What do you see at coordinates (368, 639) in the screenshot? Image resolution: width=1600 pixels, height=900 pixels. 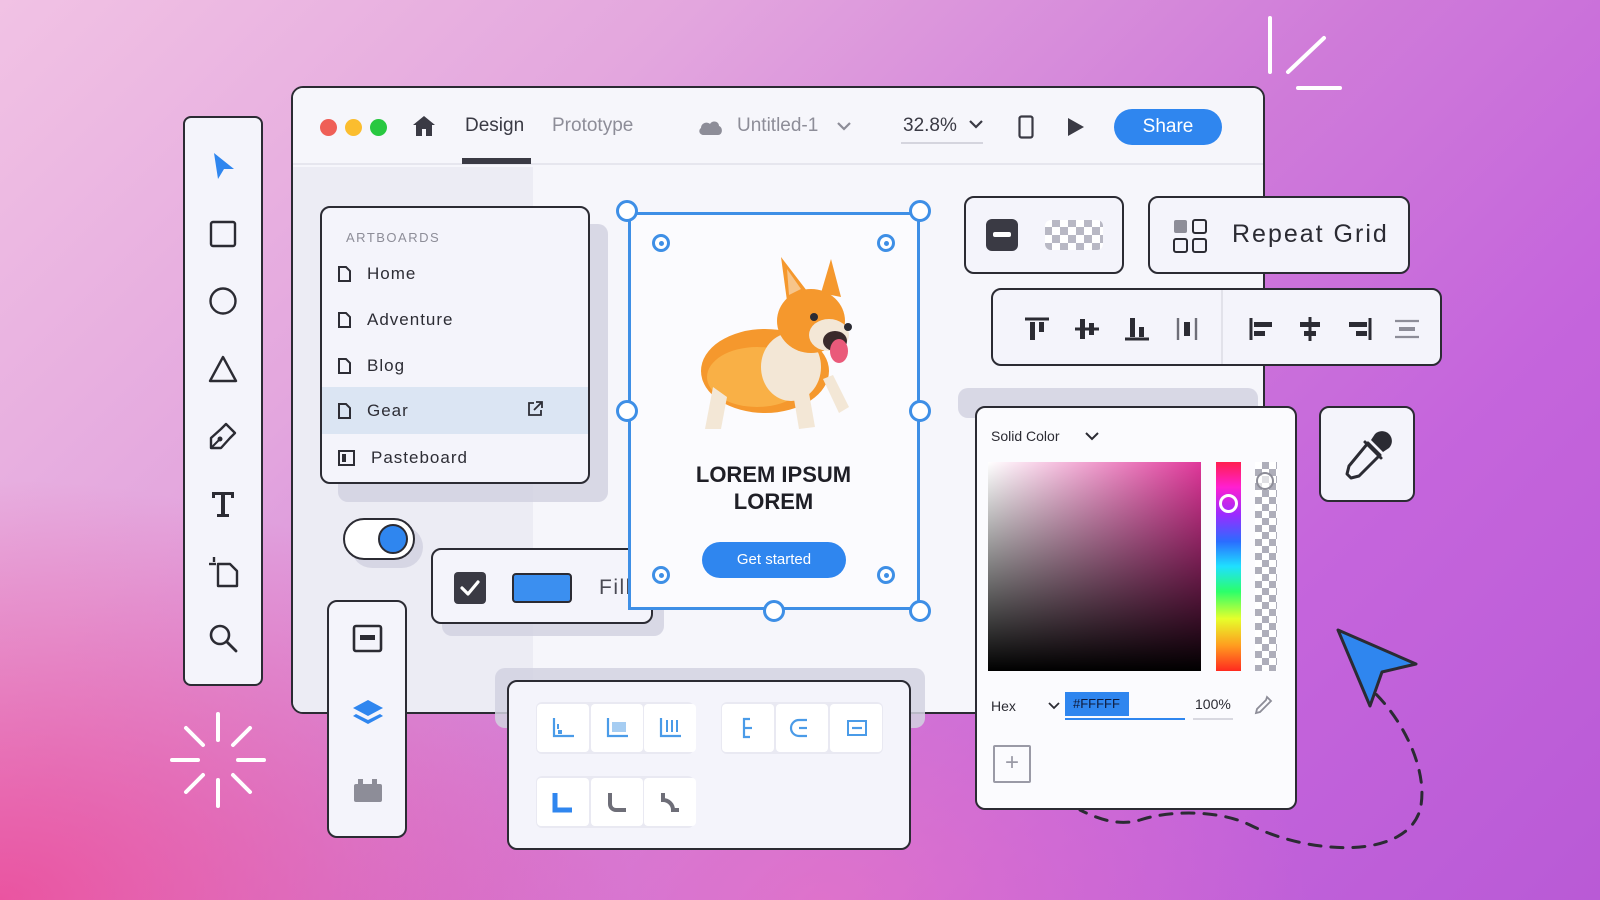 I see `assets-icon` at bounding box center [368, 639].